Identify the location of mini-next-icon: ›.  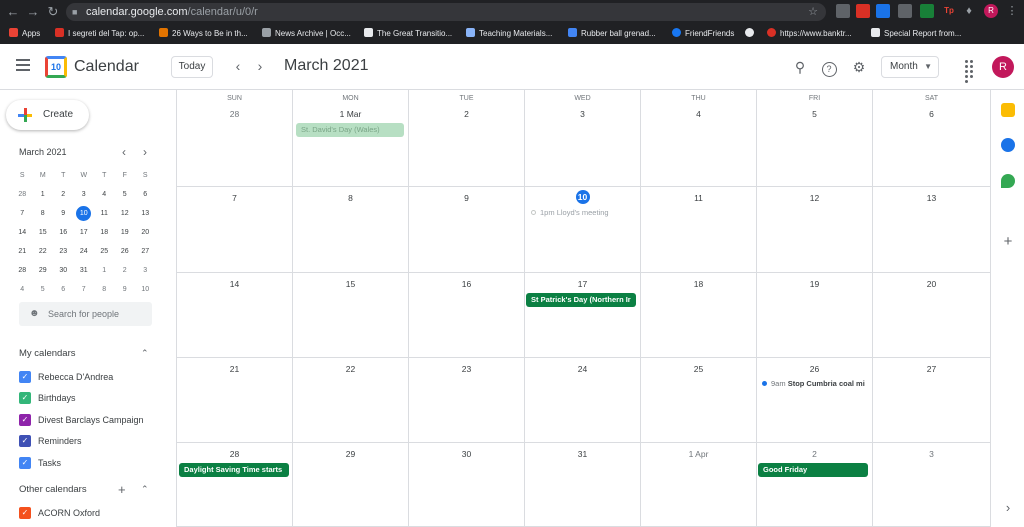
(145, 152).